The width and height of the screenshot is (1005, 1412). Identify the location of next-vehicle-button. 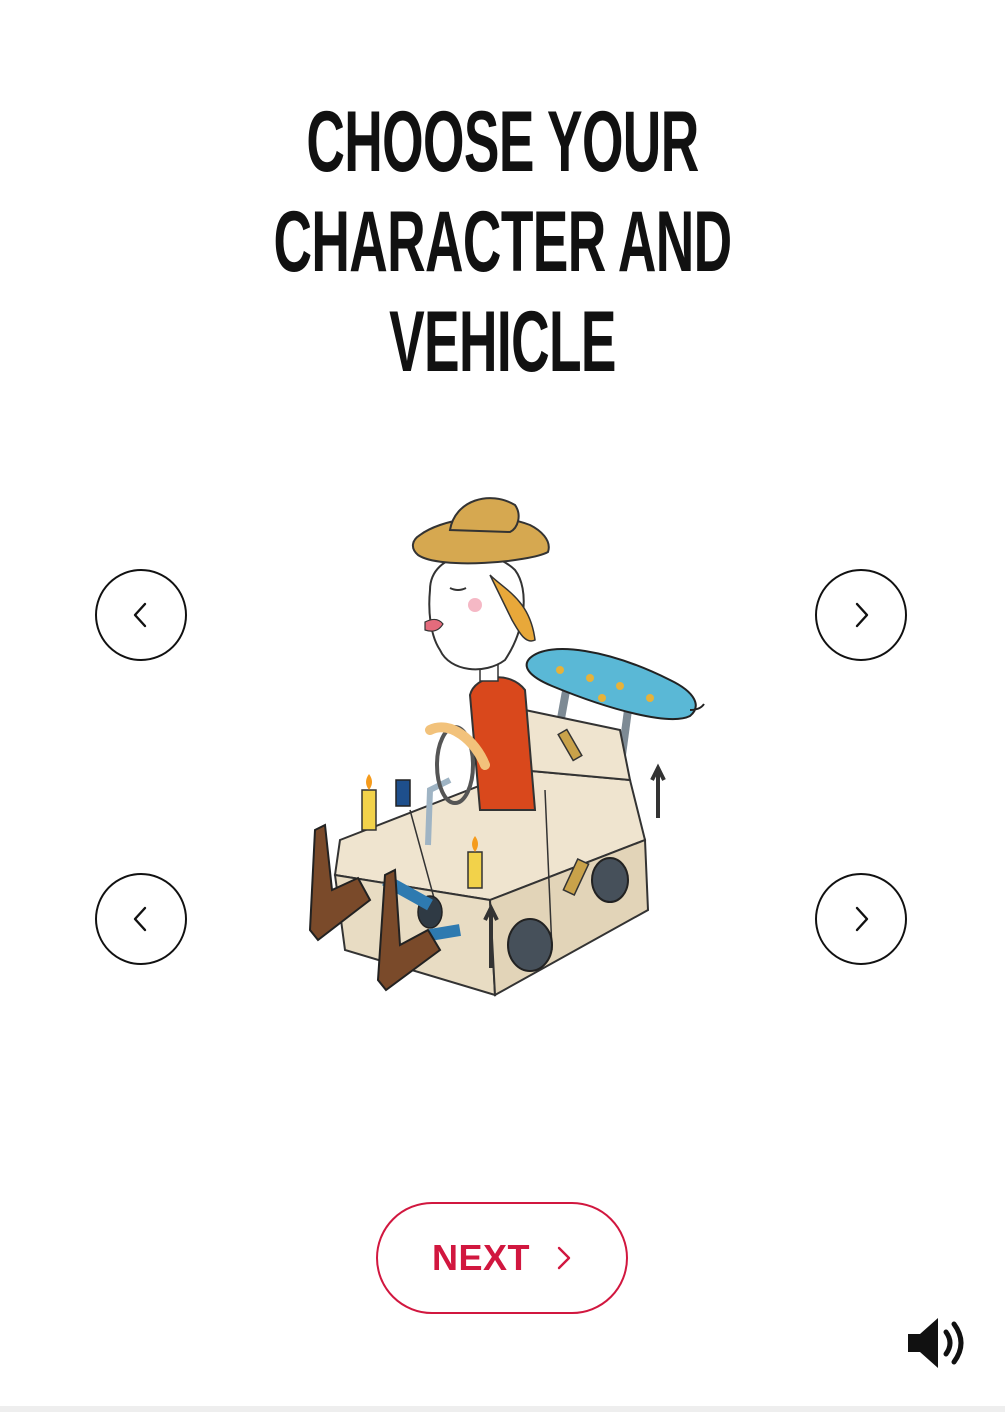
(861, 919).